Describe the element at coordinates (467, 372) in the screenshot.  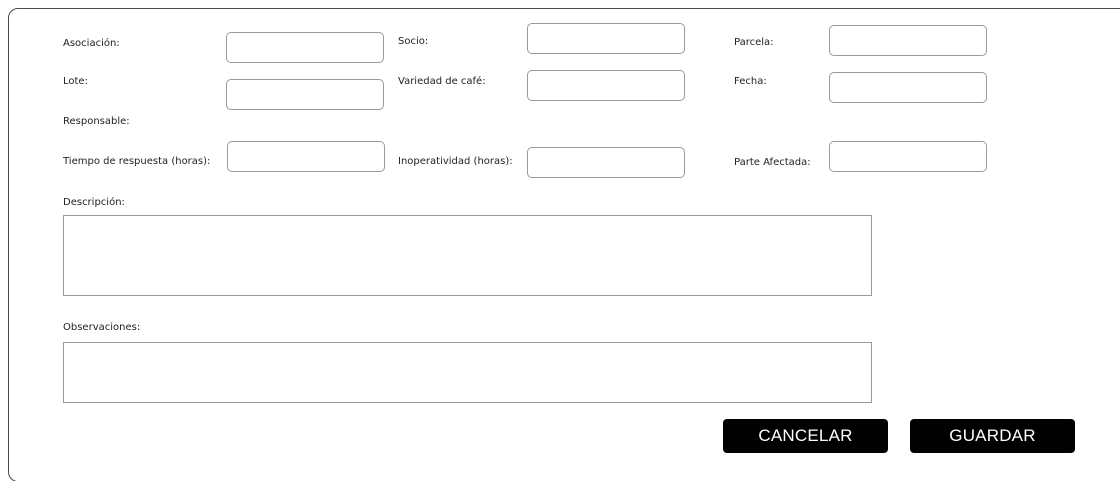
I see `observaciones-textarea` at that location.